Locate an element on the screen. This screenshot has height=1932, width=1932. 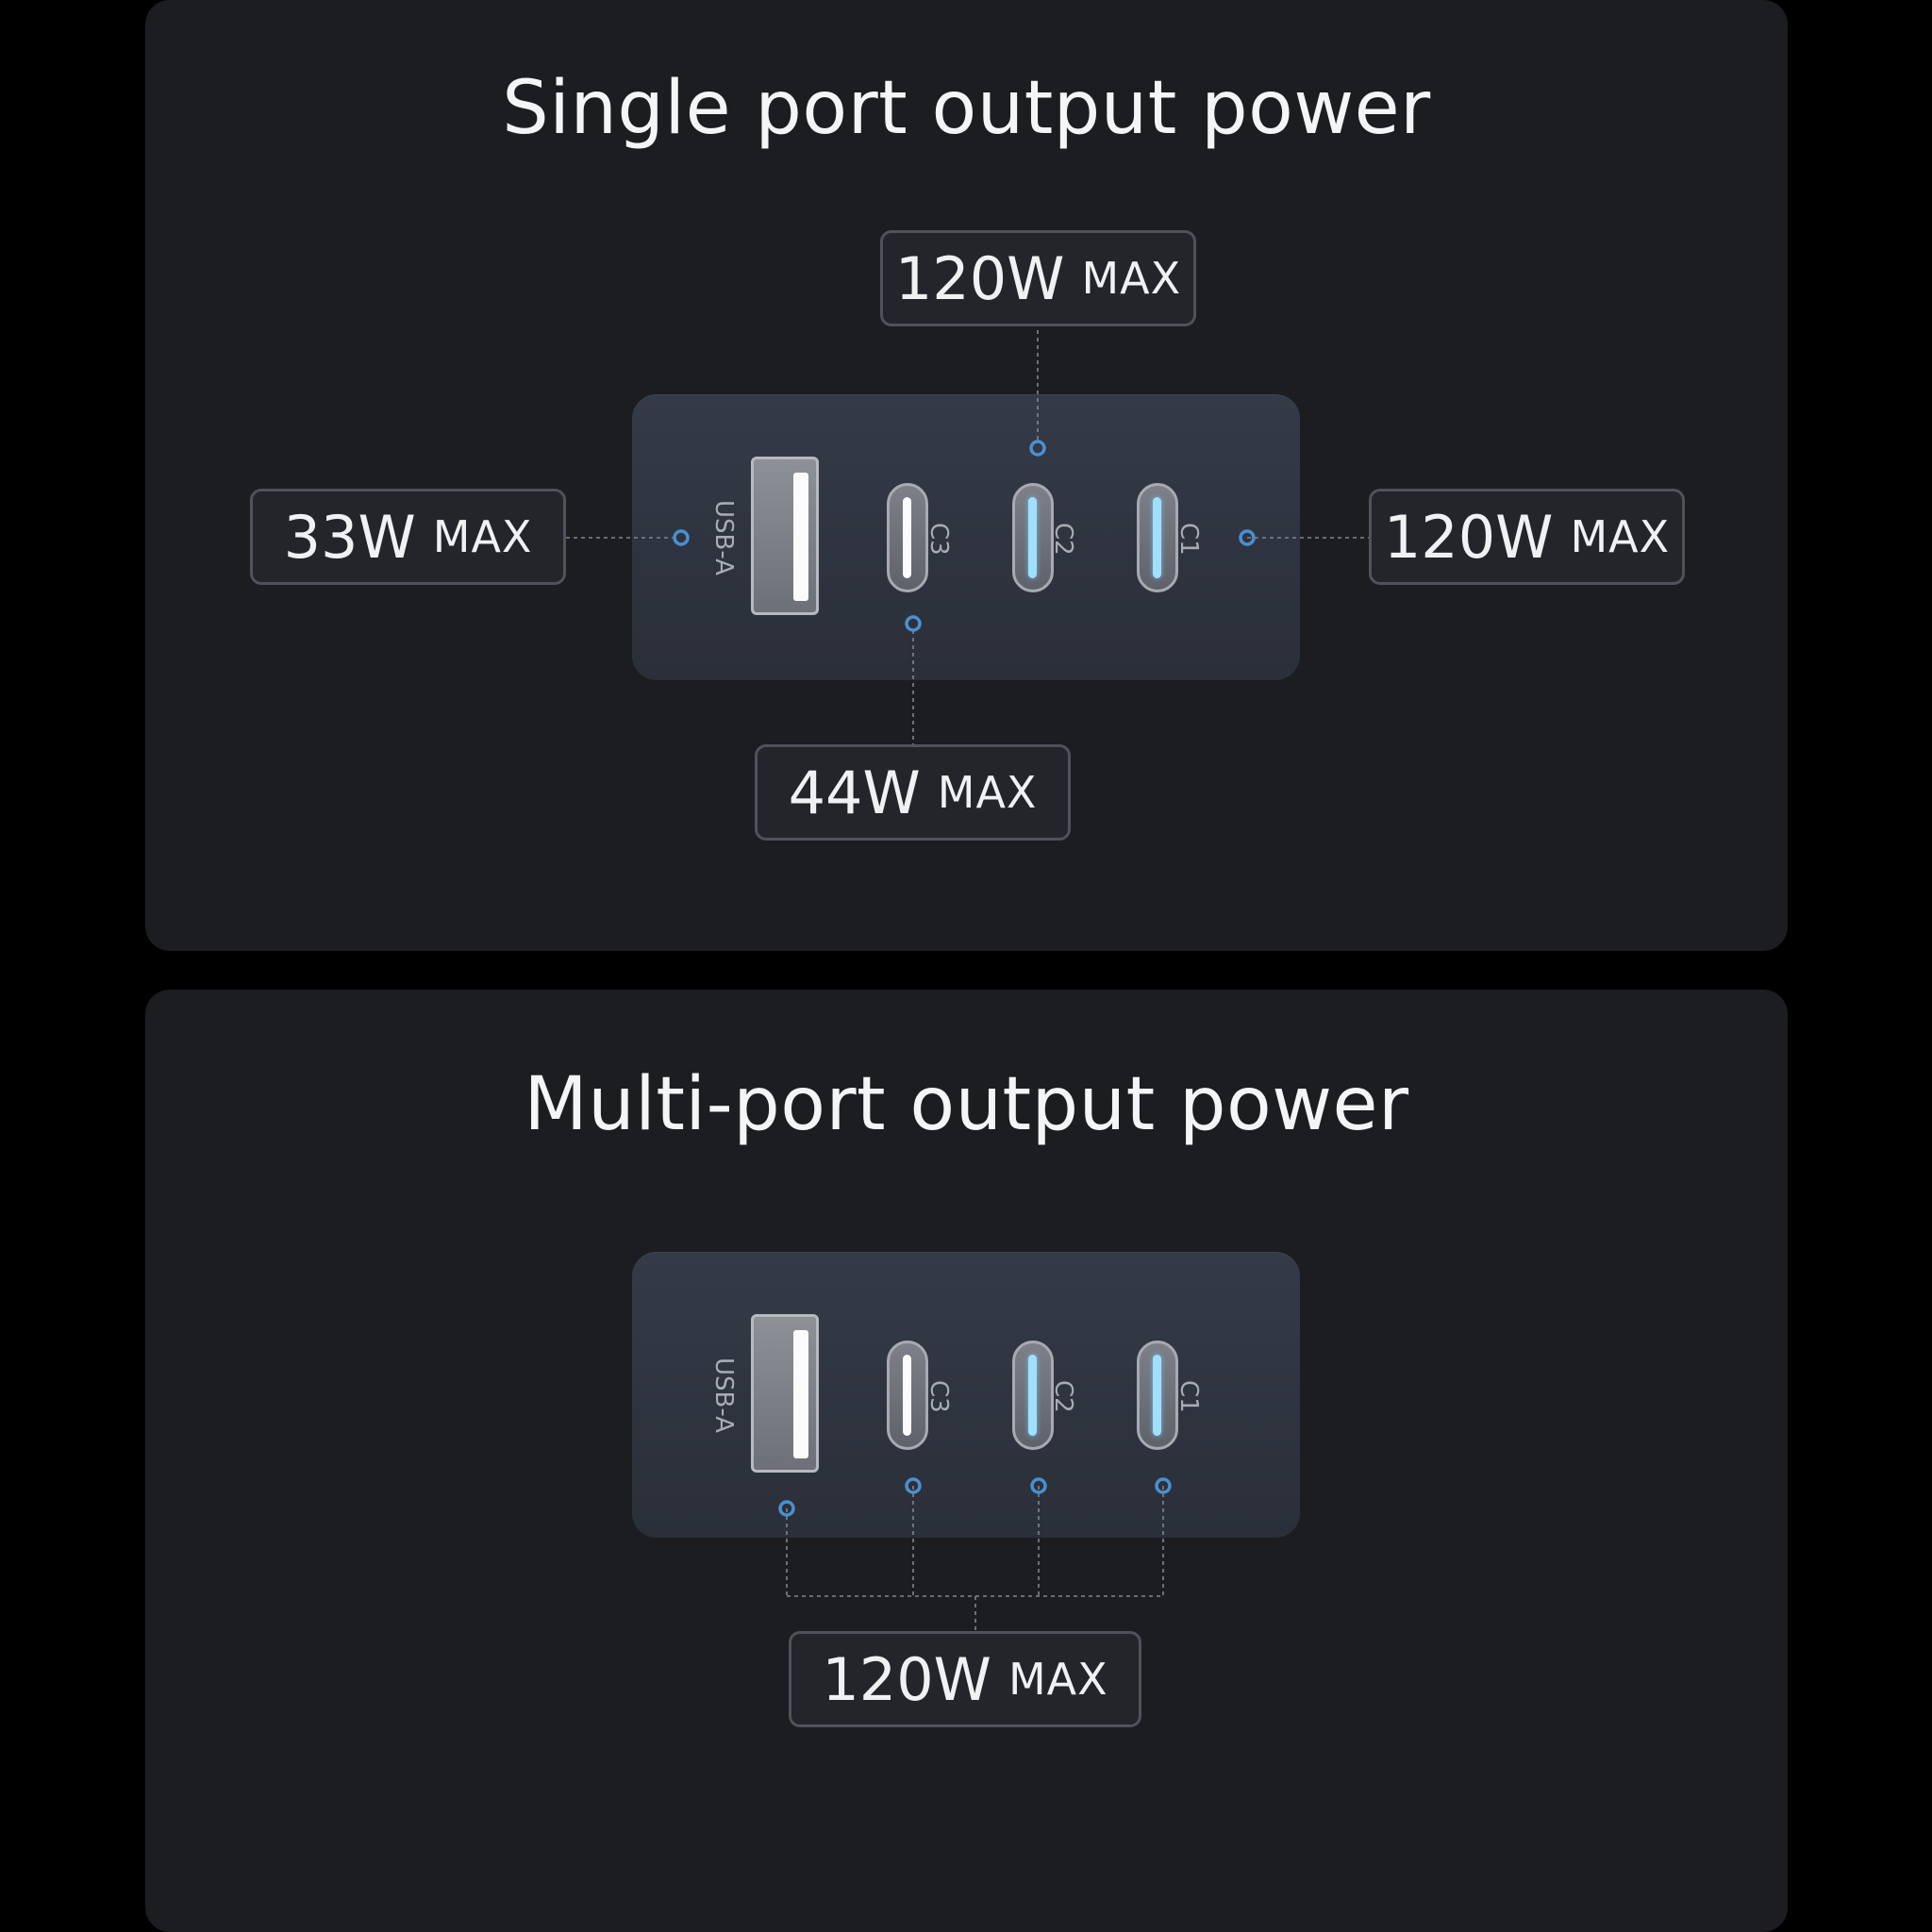
callout-usba-max: 33W MAX is located at coordinates (408, 537).